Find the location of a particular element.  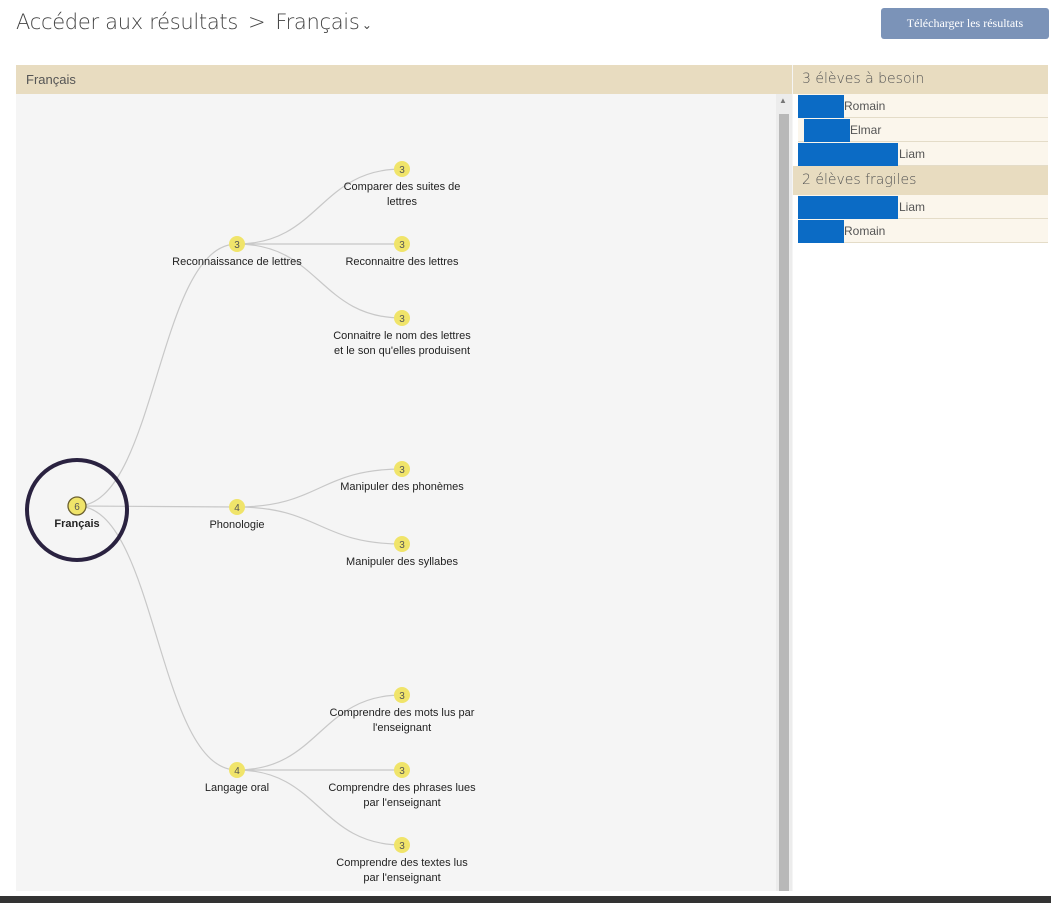

subject-selector: Français ⌄ is located at coordinates (323, 22).